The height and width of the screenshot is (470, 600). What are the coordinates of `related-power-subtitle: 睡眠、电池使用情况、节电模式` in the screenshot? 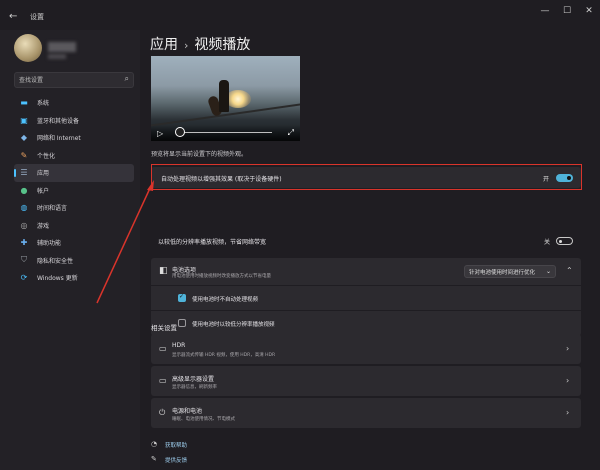 It's located at (203, 419).